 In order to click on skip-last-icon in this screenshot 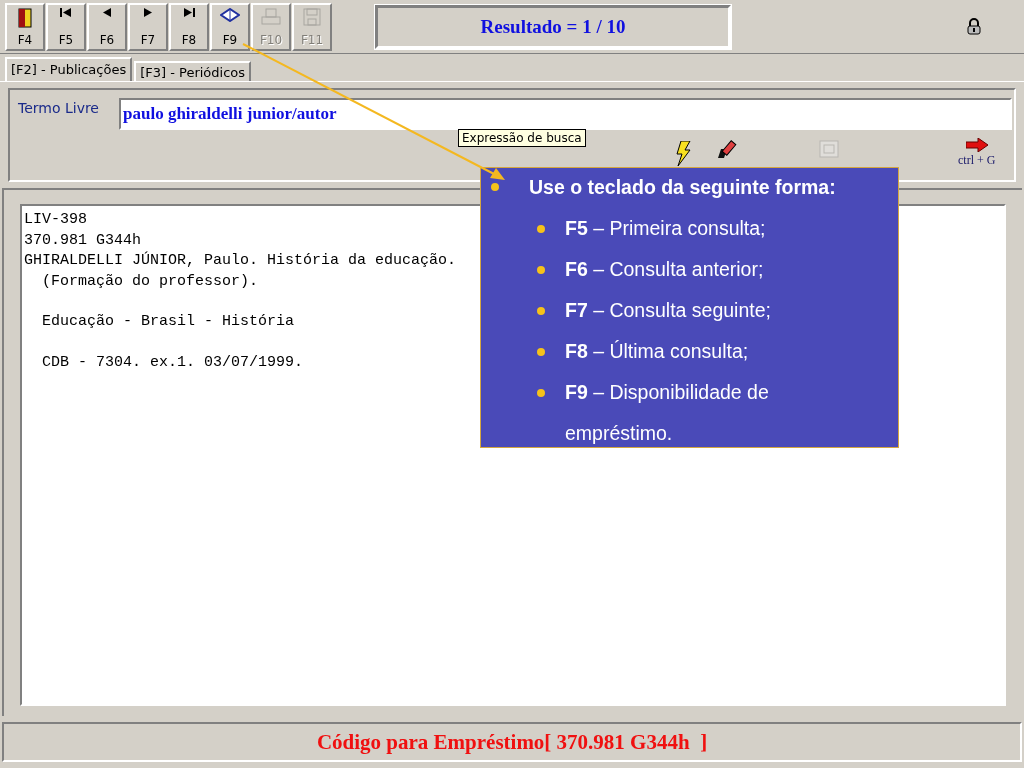, I will do `click(189, 12)`.